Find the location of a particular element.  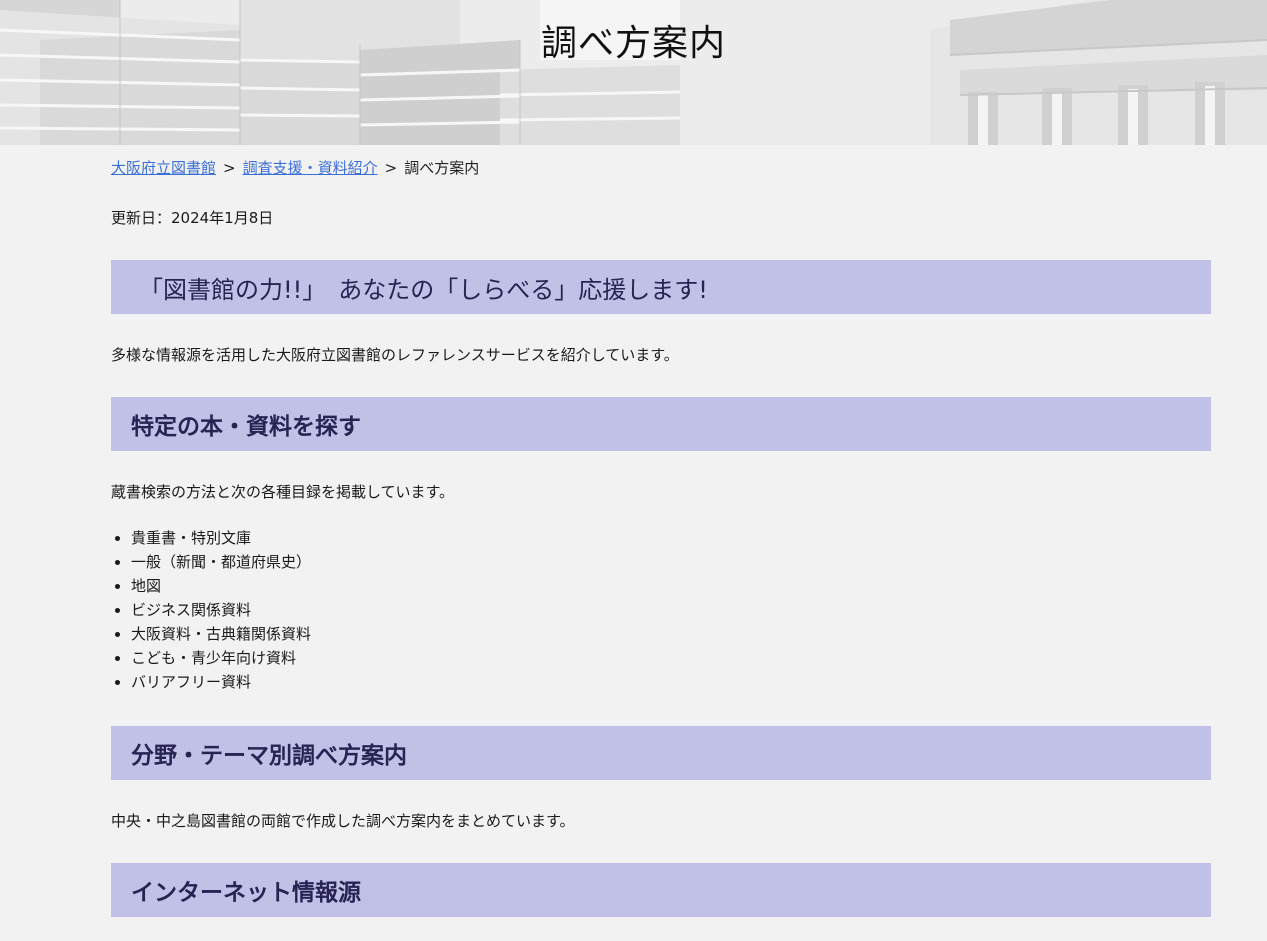

breadcrumb: 大阪府立図書館 > 調査支援・資料紹介 > 調べ方案内 is located at coordinates (661, 168).